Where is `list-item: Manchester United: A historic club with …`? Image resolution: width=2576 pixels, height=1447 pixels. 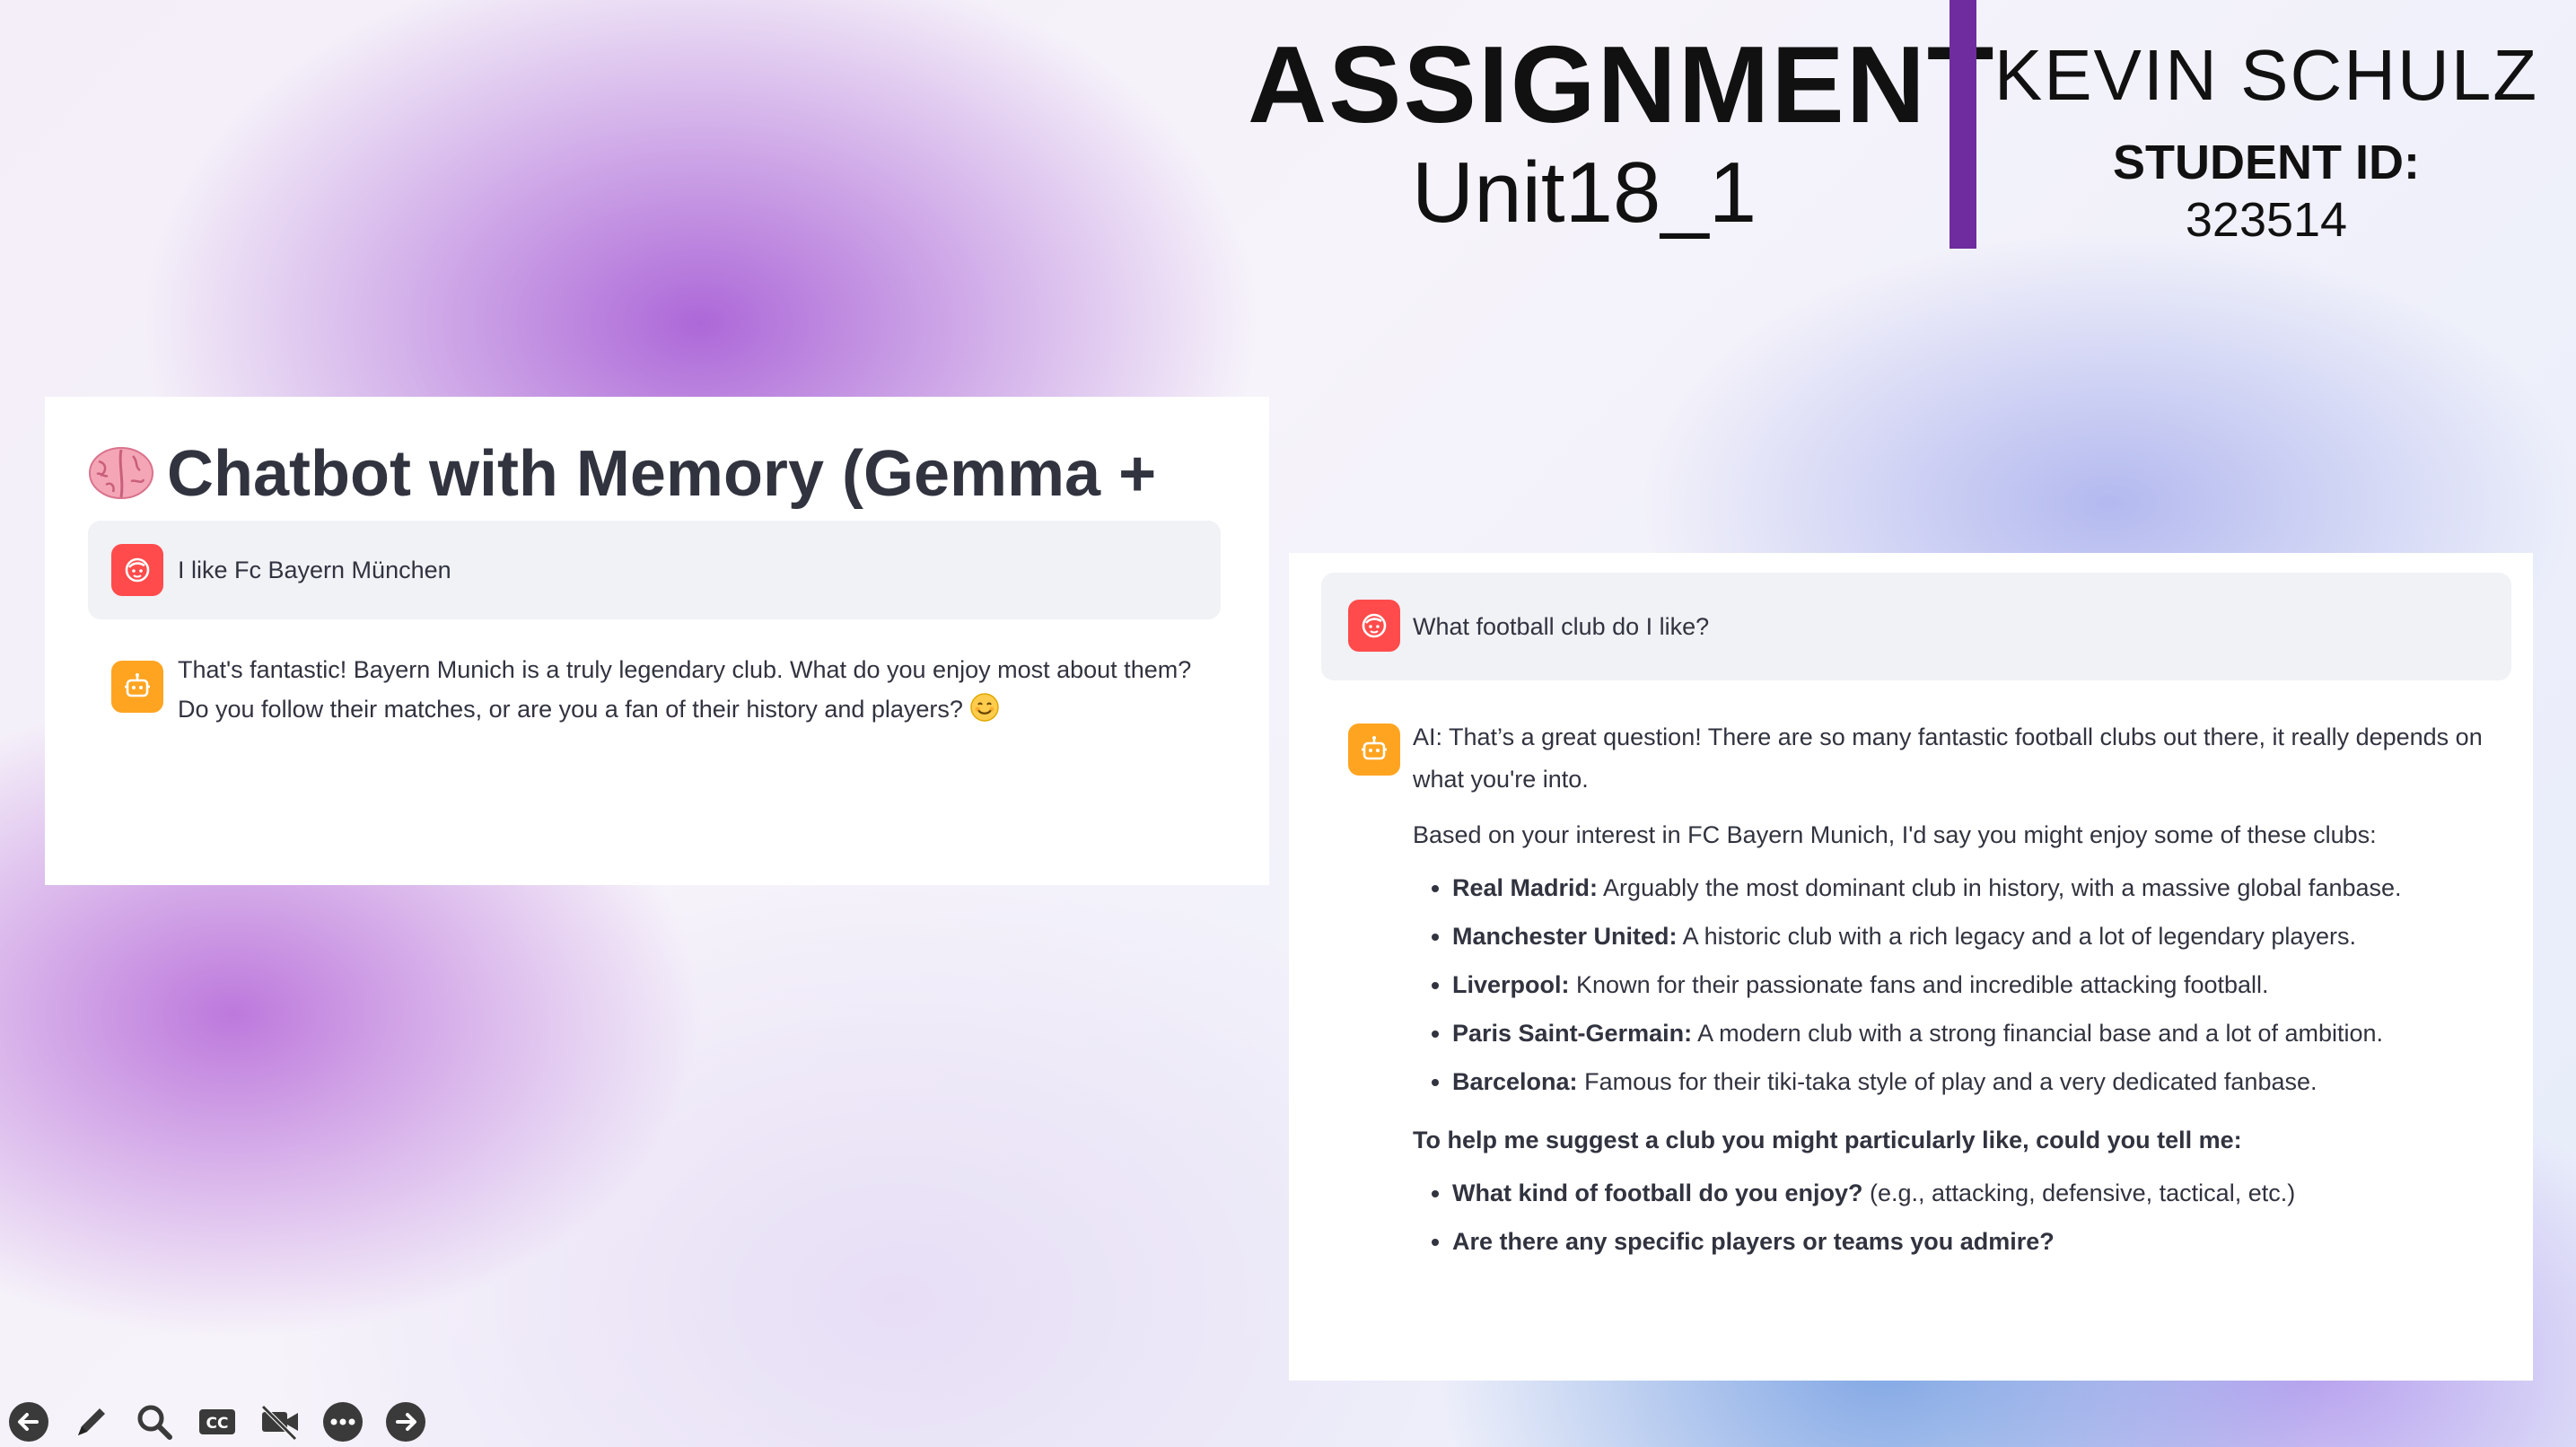 list-item: Manchester United: A historic club with … is located at coordinates (1975, 936).